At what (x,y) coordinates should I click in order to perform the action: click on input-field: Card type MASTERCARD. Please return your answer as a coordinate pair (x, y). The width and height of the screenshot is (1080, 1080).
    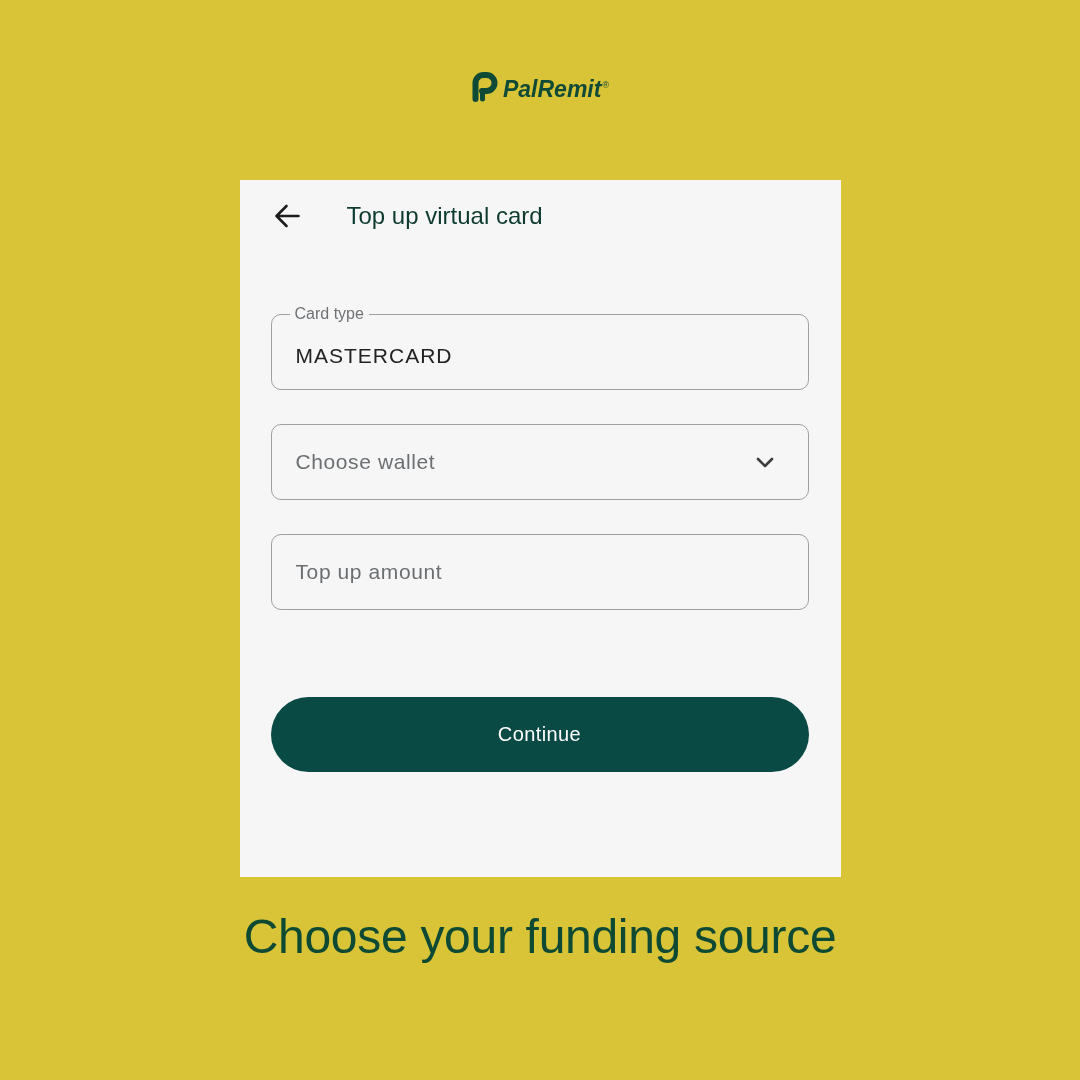
    Looking at the image, I should click on (539, 347).